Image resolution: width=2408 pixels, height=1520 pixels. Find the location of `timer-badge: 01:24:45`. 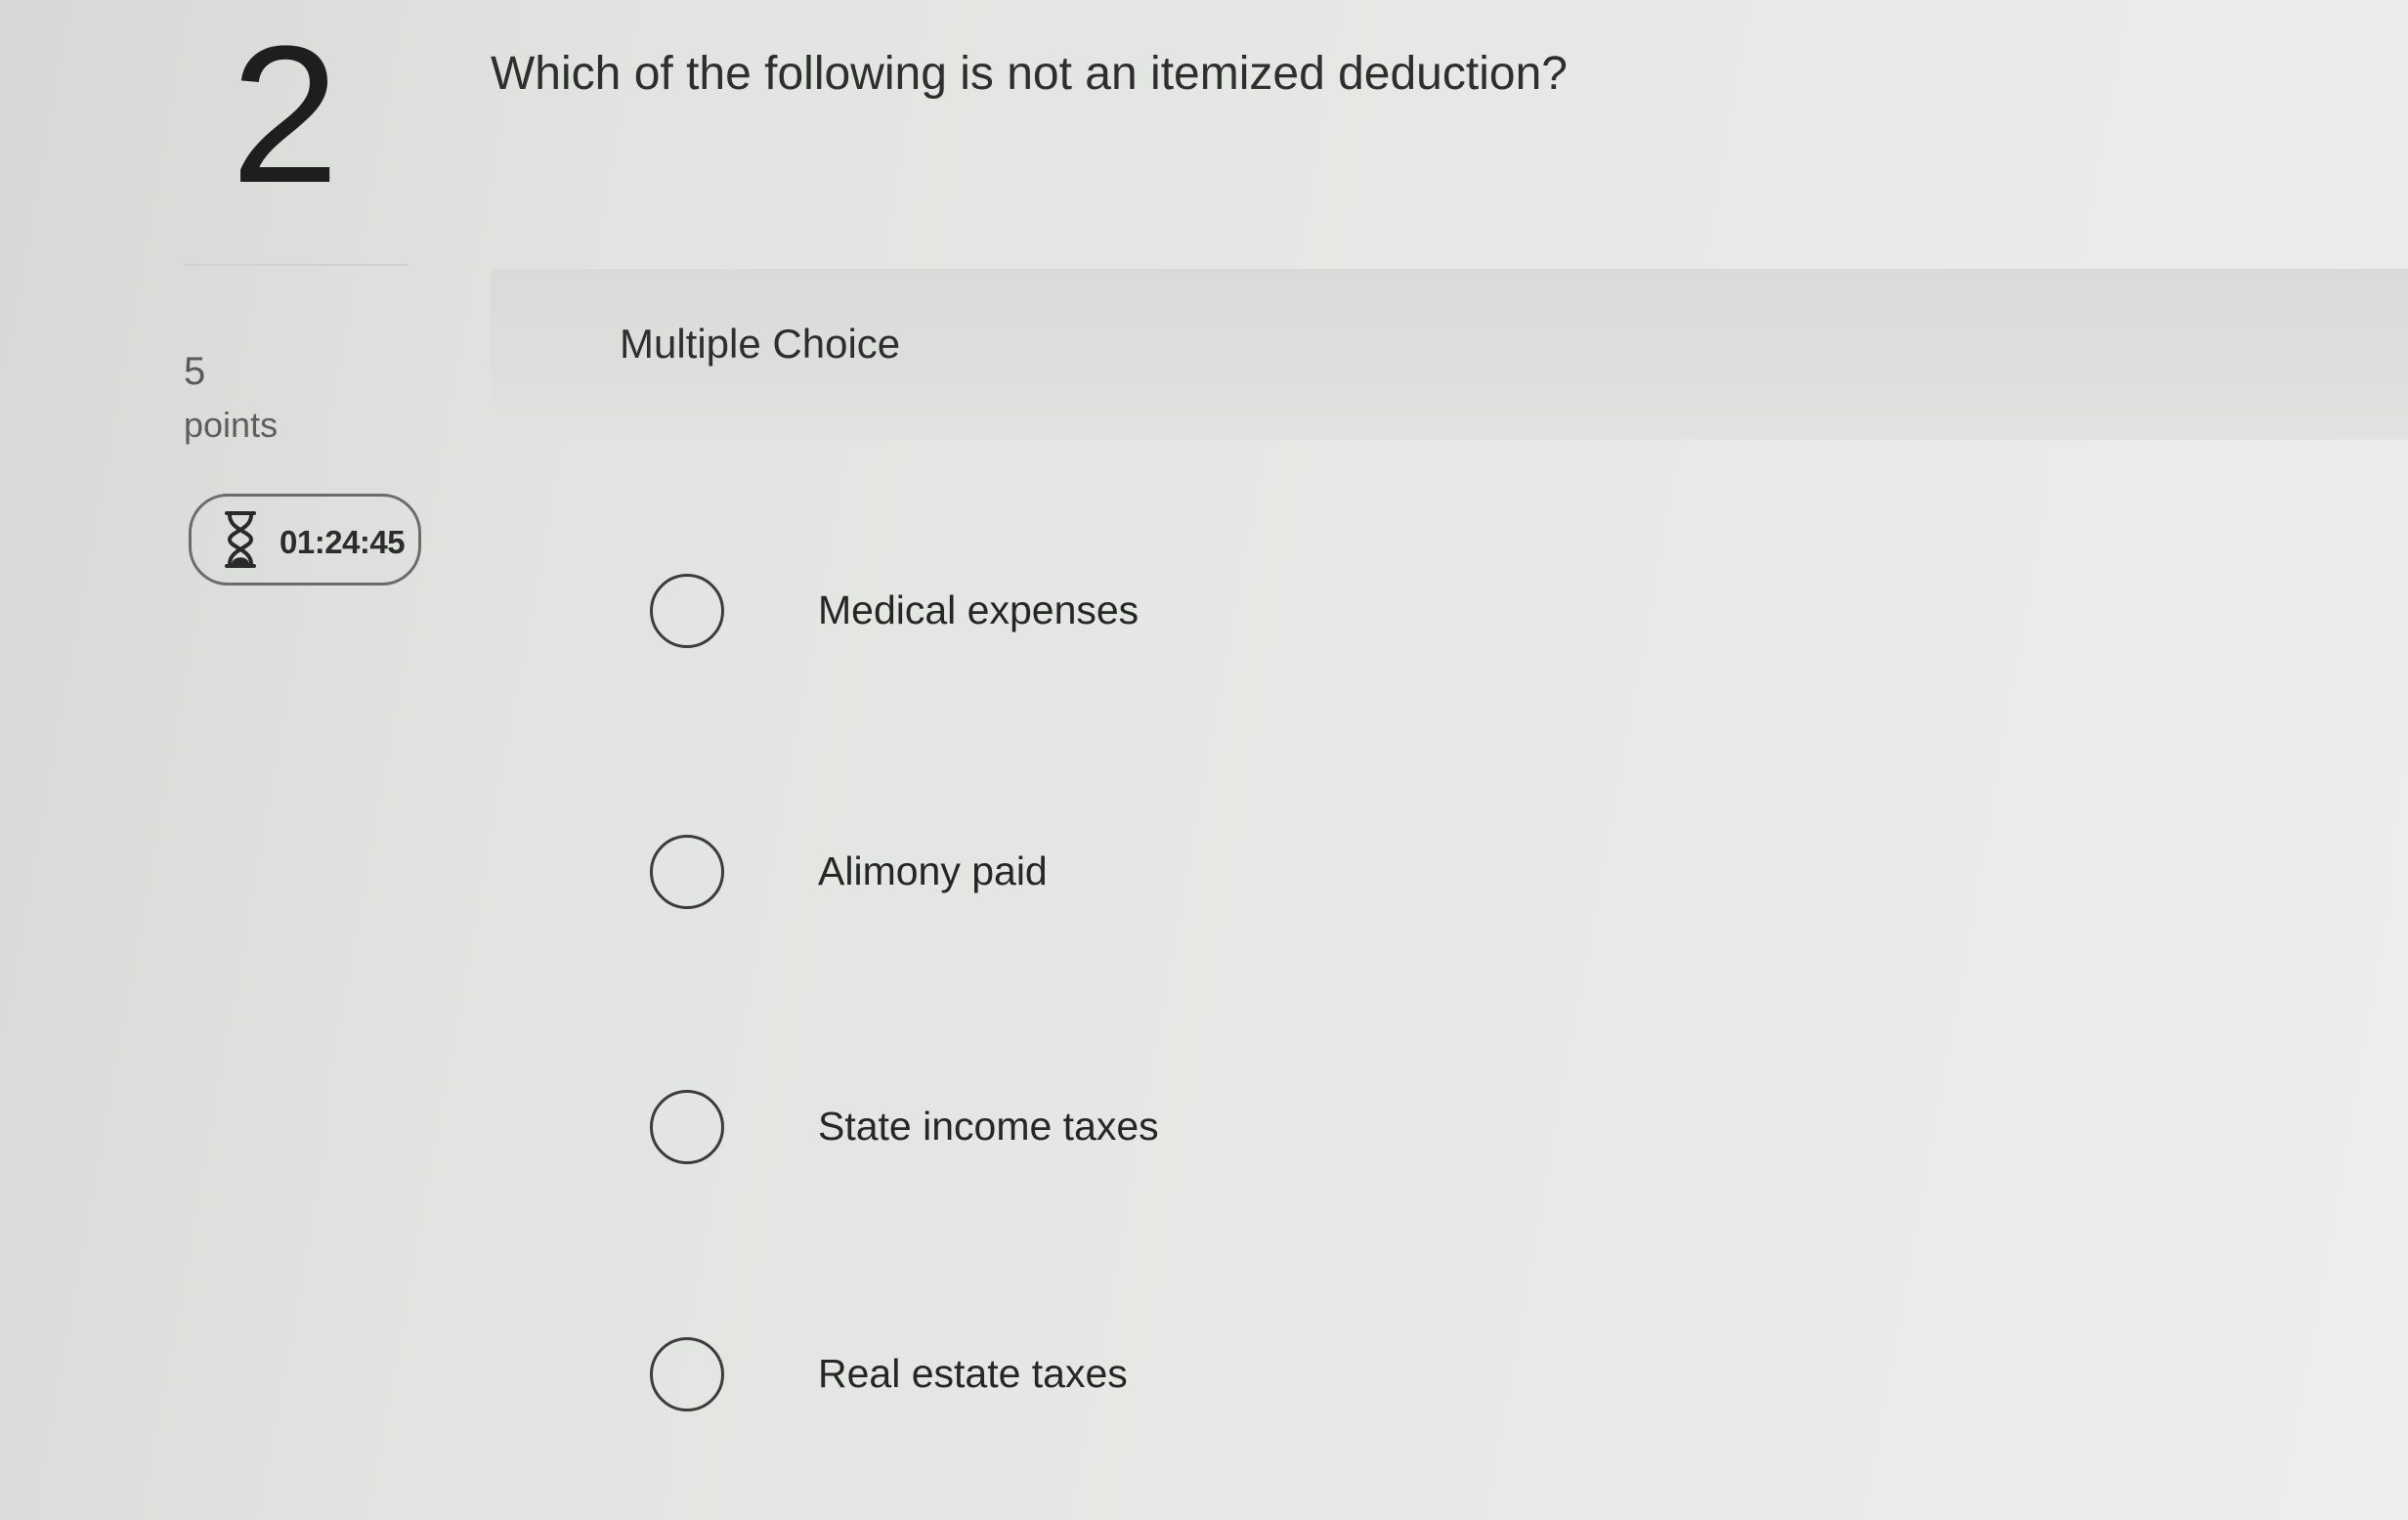

timer-badge: 01:24:45 is located at coordinates (305, 540).